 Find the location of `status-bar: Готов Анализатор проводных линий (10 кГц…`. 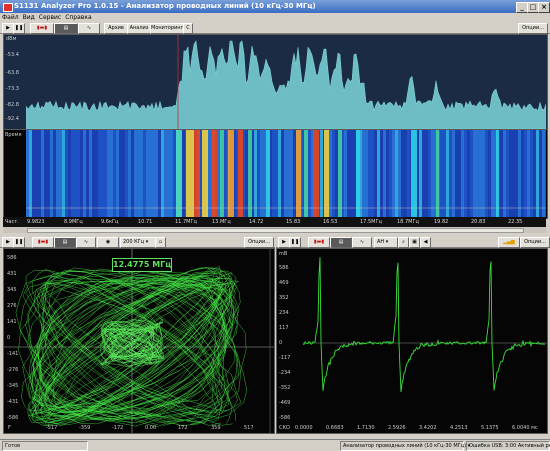

status-bar: Готов Анализатор проводных линий (10 кГц… is located at coordinates (275, 445).